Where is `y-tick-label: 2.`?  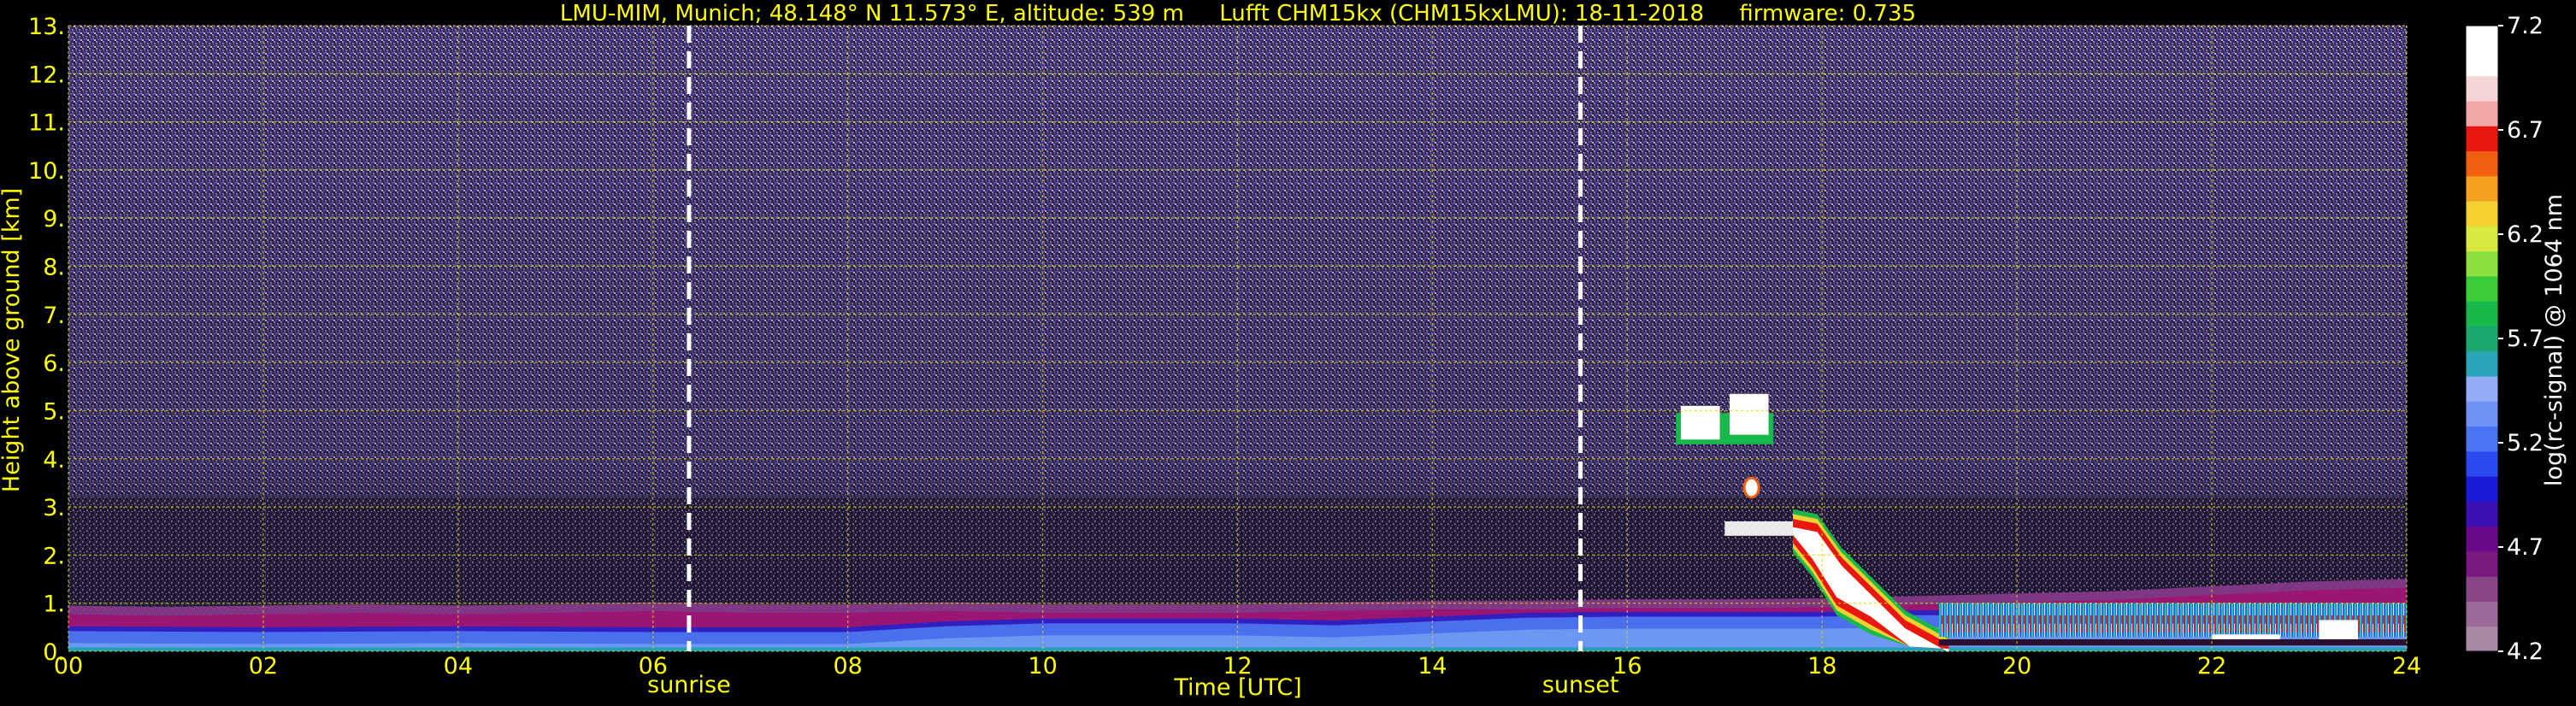 y-tick-label: 2. is located at coordinates (54, 556).